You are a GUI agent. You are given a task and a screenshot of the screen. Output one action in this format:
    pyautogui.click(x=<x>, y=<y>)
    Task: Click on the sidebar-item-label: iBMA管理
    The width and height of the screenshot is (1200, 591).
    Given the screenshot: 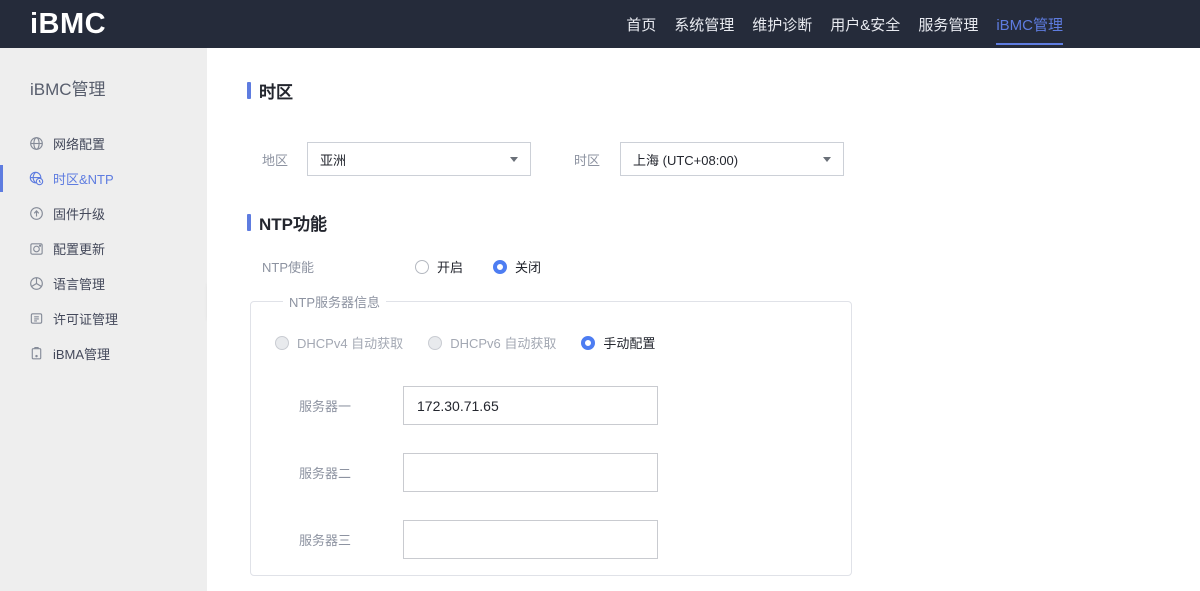 What is the action you would take?
    pyautogui.click(x=82, y=354)
    